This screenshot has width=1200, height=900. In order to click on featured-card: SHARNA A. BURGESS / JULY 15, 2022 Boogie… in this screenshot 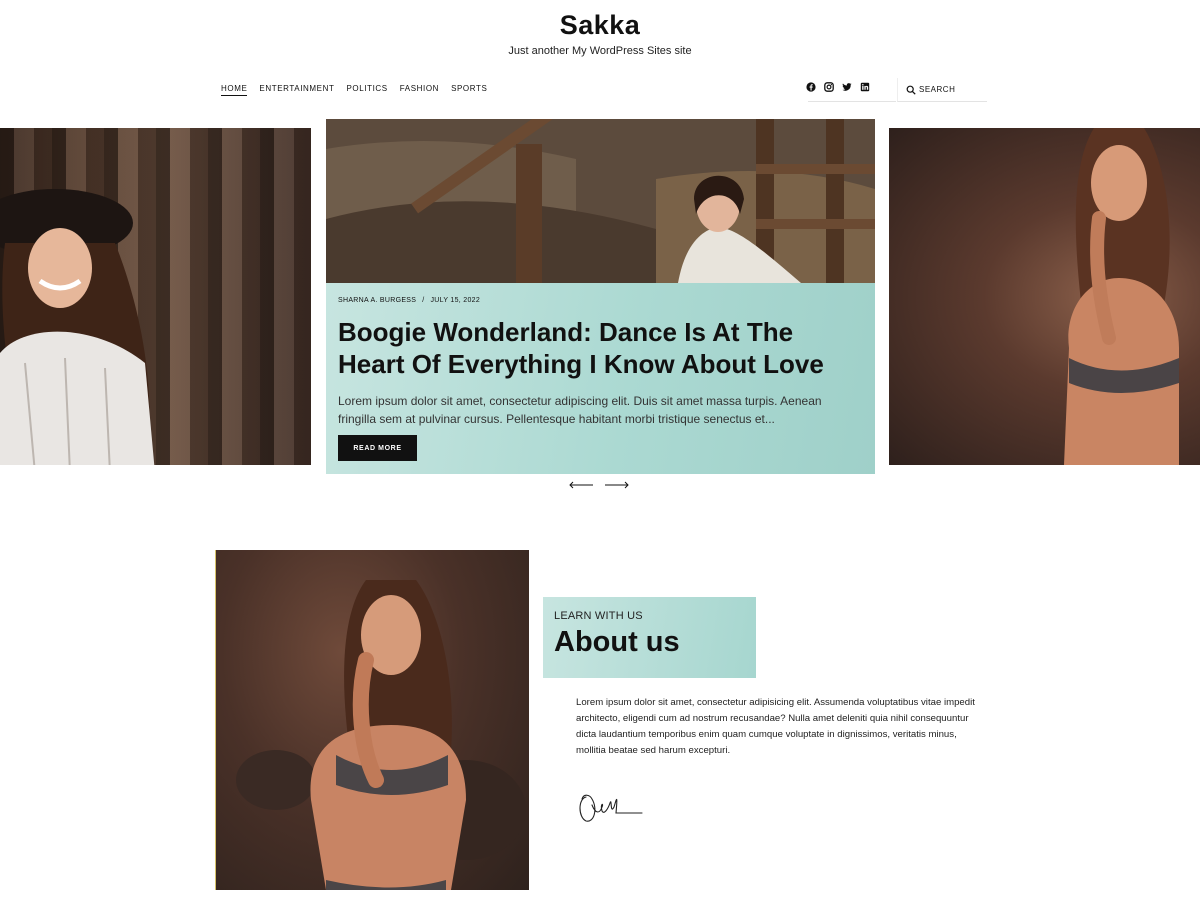, I will do `click(600, 378)`.